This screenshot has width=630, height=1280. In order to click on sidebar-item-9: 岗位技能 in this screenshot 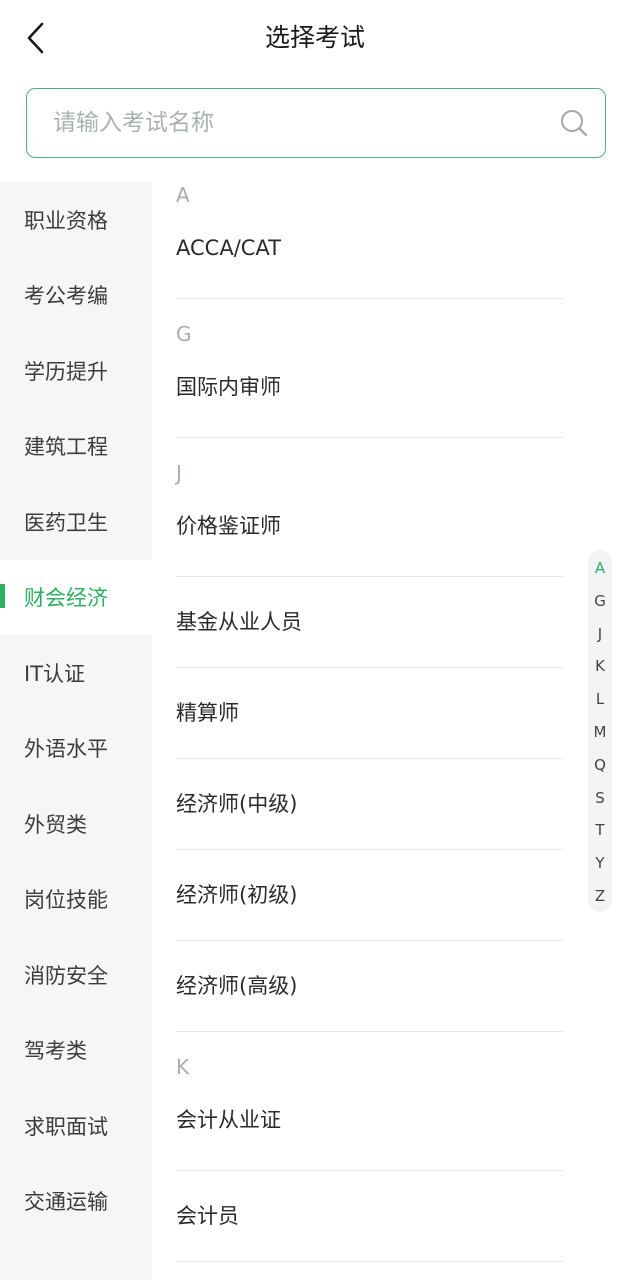, I will do `click(76, 900)`.